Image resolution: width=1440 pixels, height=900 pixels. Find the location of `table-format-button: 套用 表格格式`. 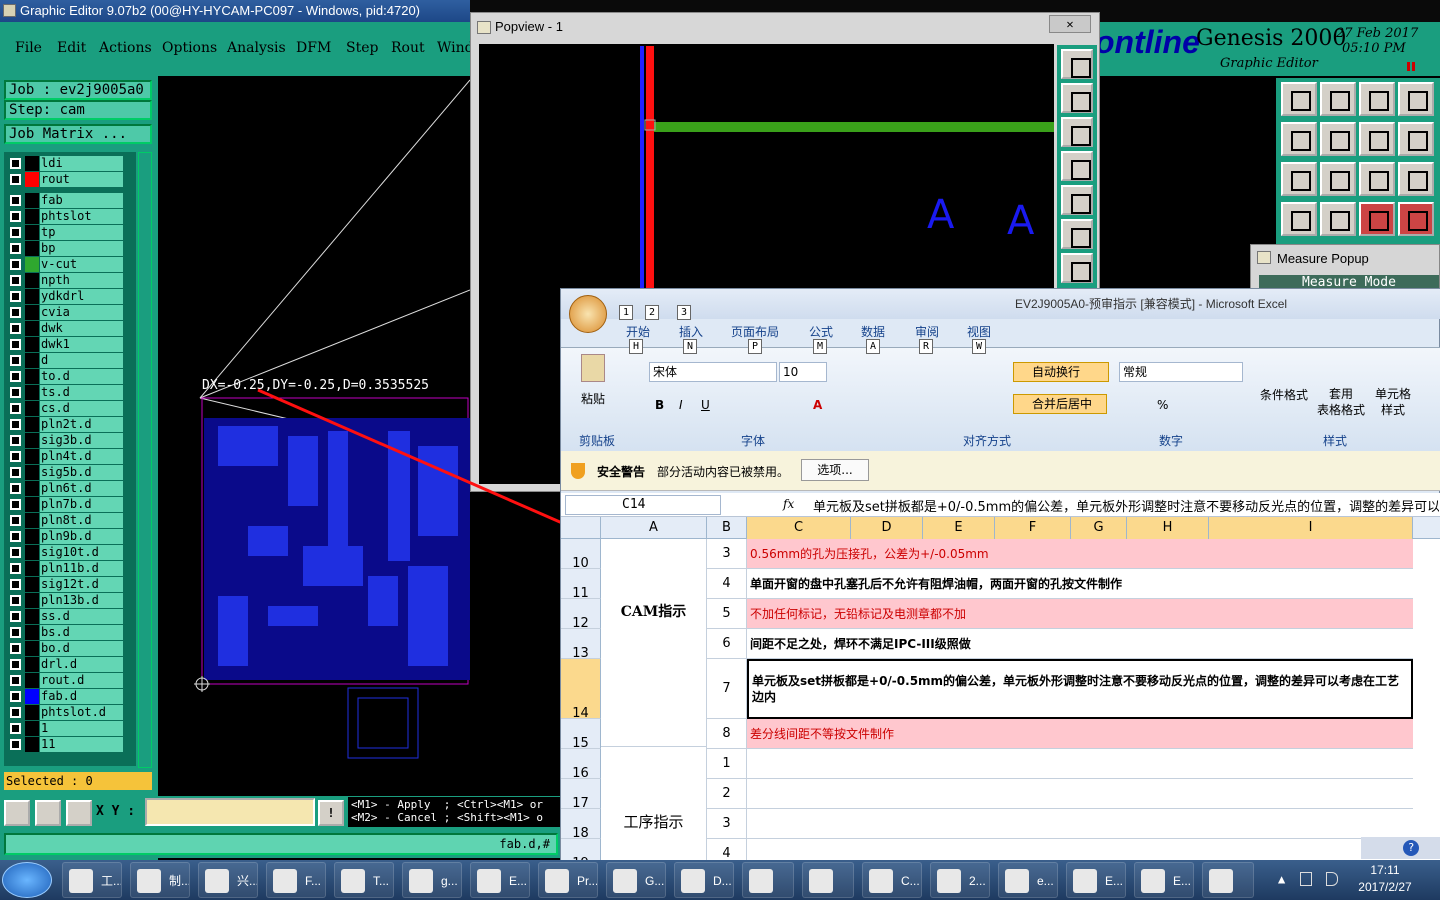

table-format-button: 套用 表格格式 is located at coordinates (1341, 402).